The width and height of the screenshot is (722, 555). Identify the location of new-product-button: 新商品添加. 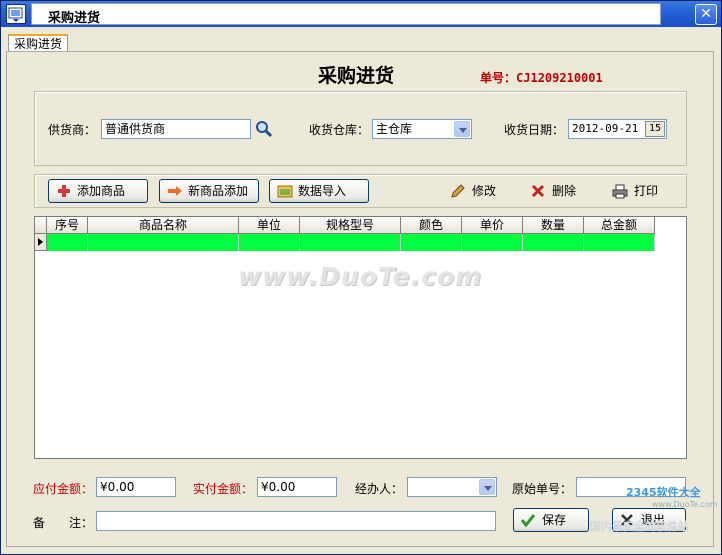
(209, 191).